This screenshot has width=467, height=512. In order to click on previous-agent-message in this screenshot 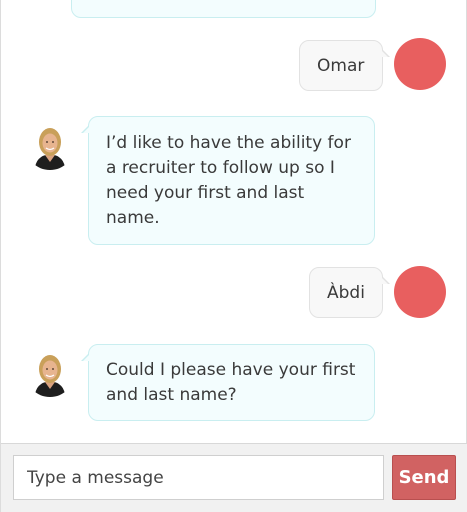, I will do `click(223, 9)`.